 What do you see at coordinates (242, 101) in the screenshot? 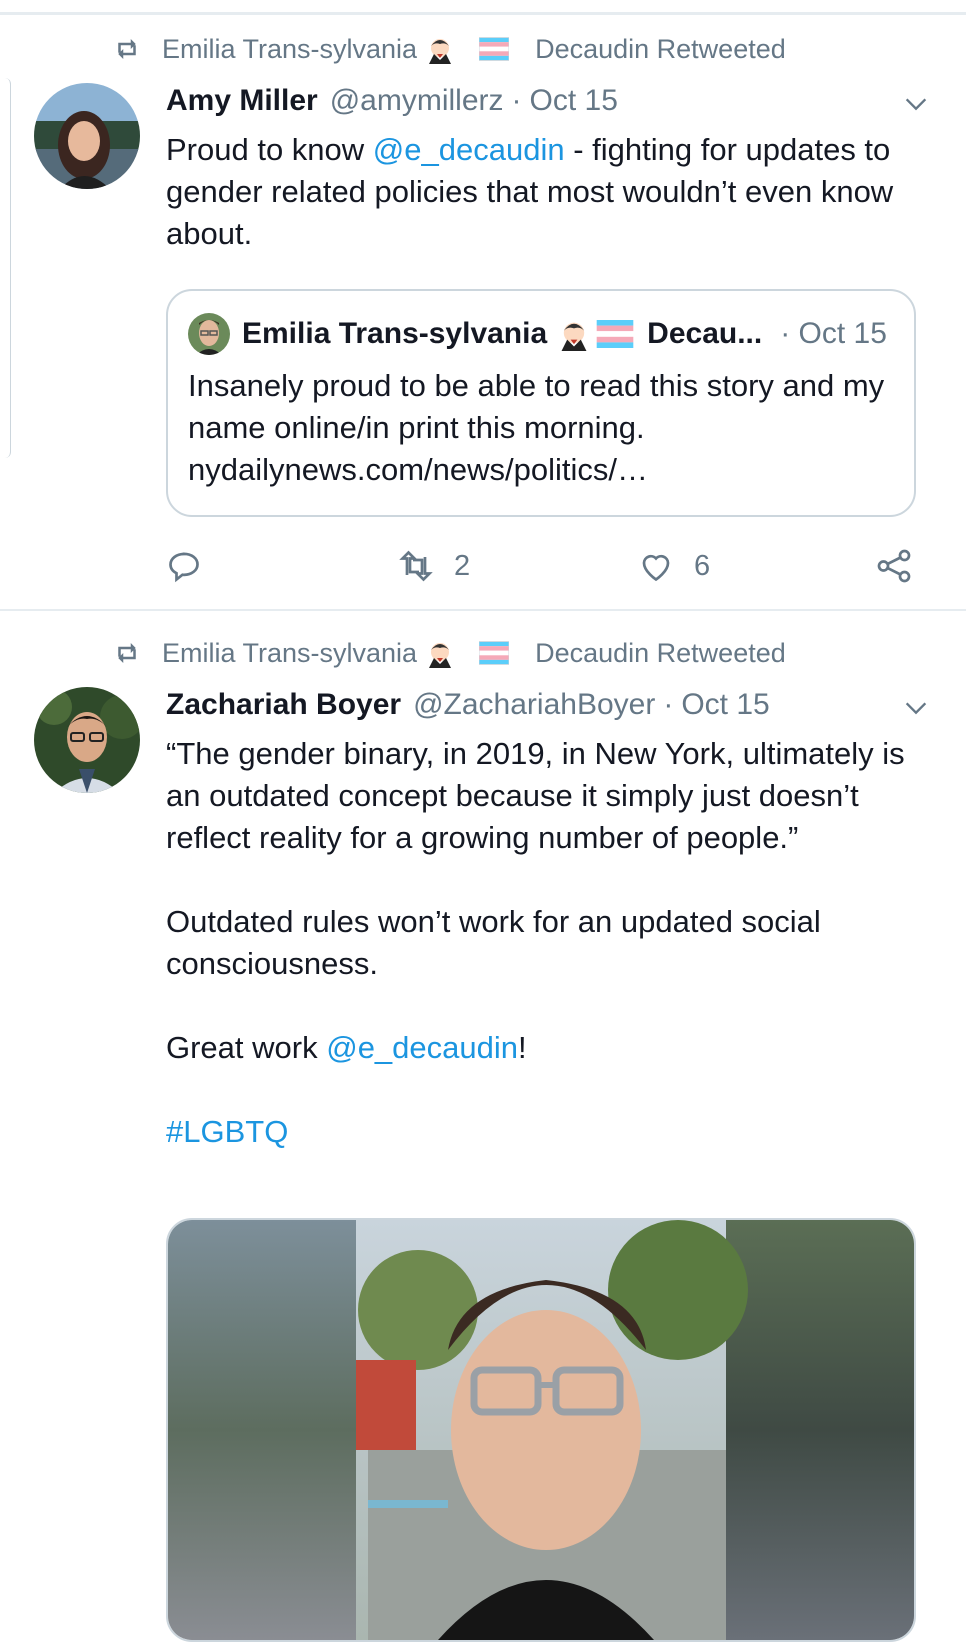
I see `author-name: Amy Miller` at bounding box center [242, 101].